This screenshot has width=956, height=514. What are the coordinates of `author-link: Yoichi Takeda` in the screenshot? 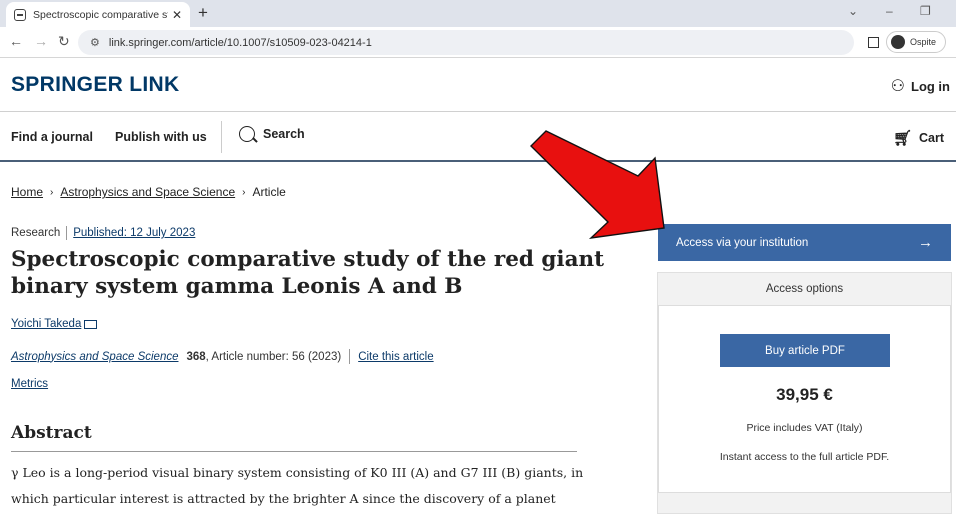 It's located at (54, 324).